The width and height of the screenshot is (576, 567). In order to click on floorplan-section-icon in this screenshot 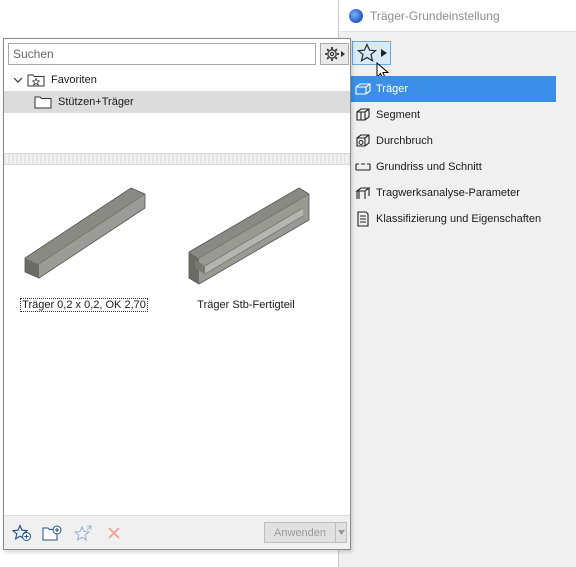, I will do `click(363, 167)`.